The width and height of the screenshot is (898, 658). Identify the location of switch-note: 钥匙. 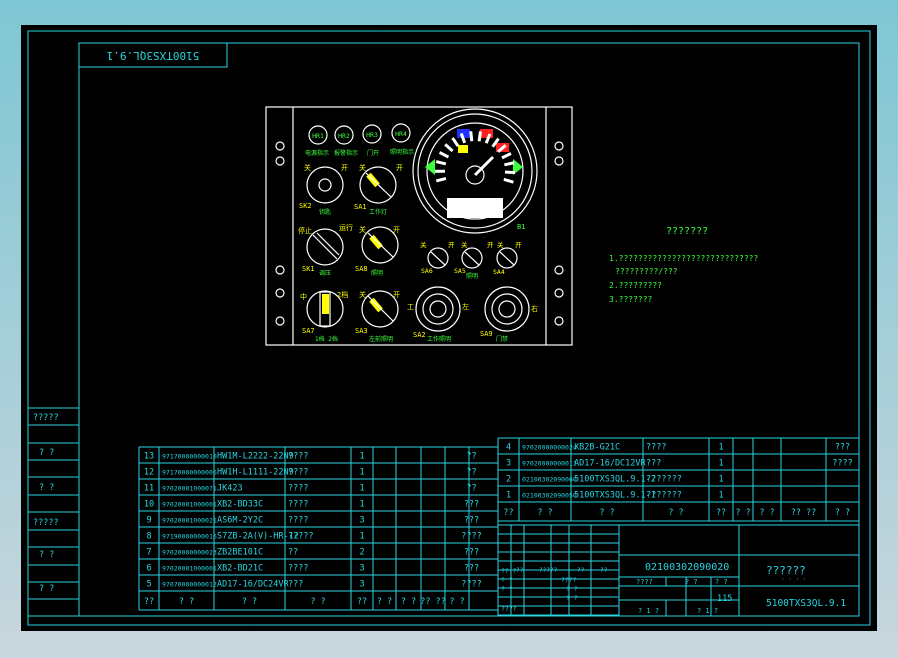
(325, 212).